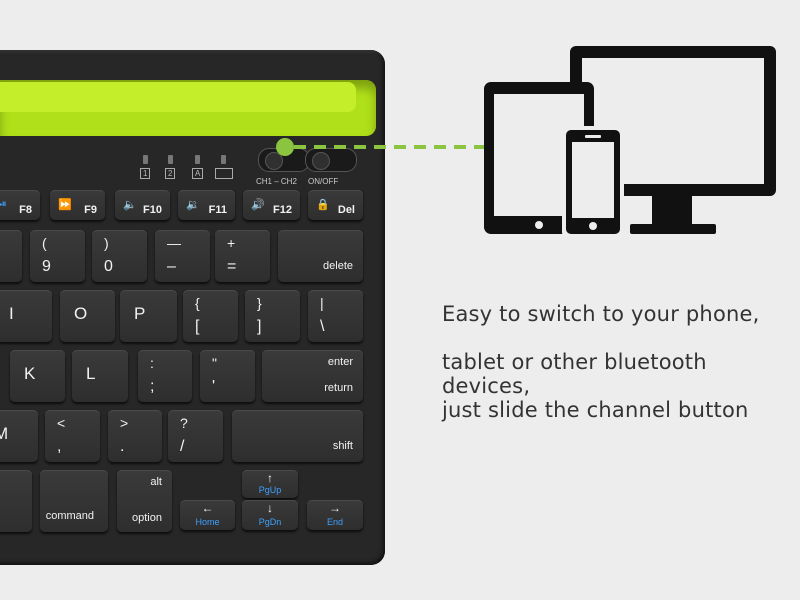 The image size is (800, 600). Describe the element at coordinates (270, 522) in the screenshot. I see `key-main-label: PgDn` at that location.